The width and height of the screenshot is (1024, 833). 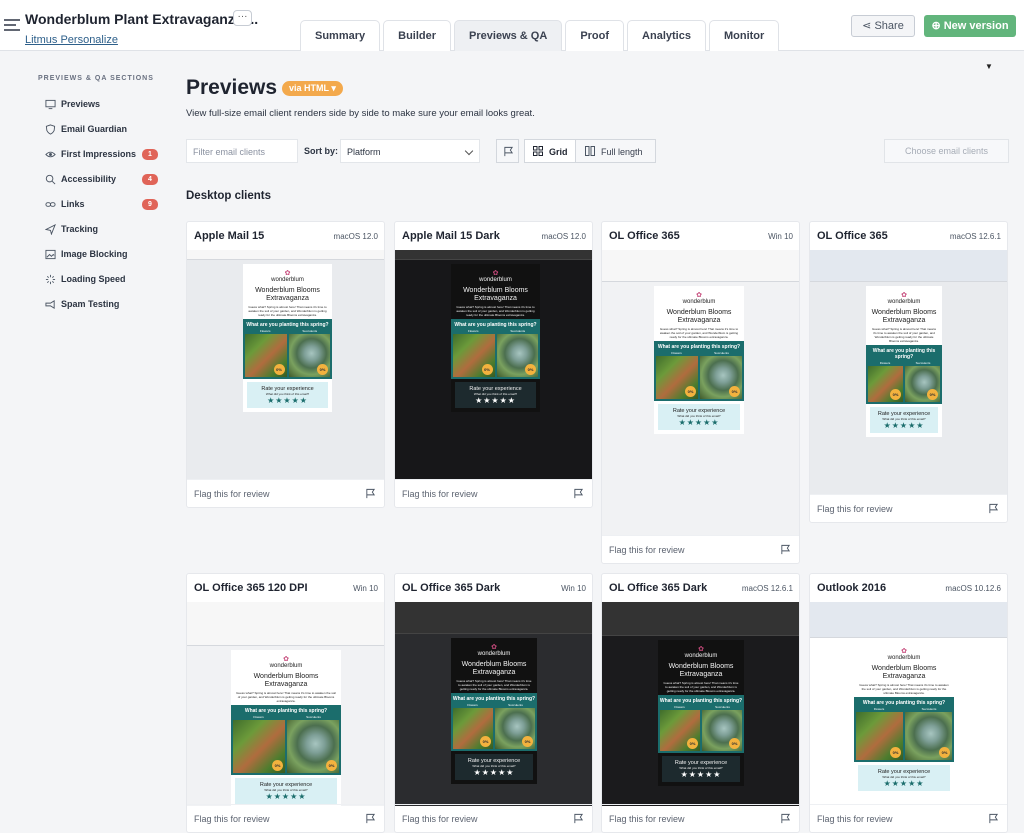 I want to click on sort-select: Platform, so click(x=410, y=151).